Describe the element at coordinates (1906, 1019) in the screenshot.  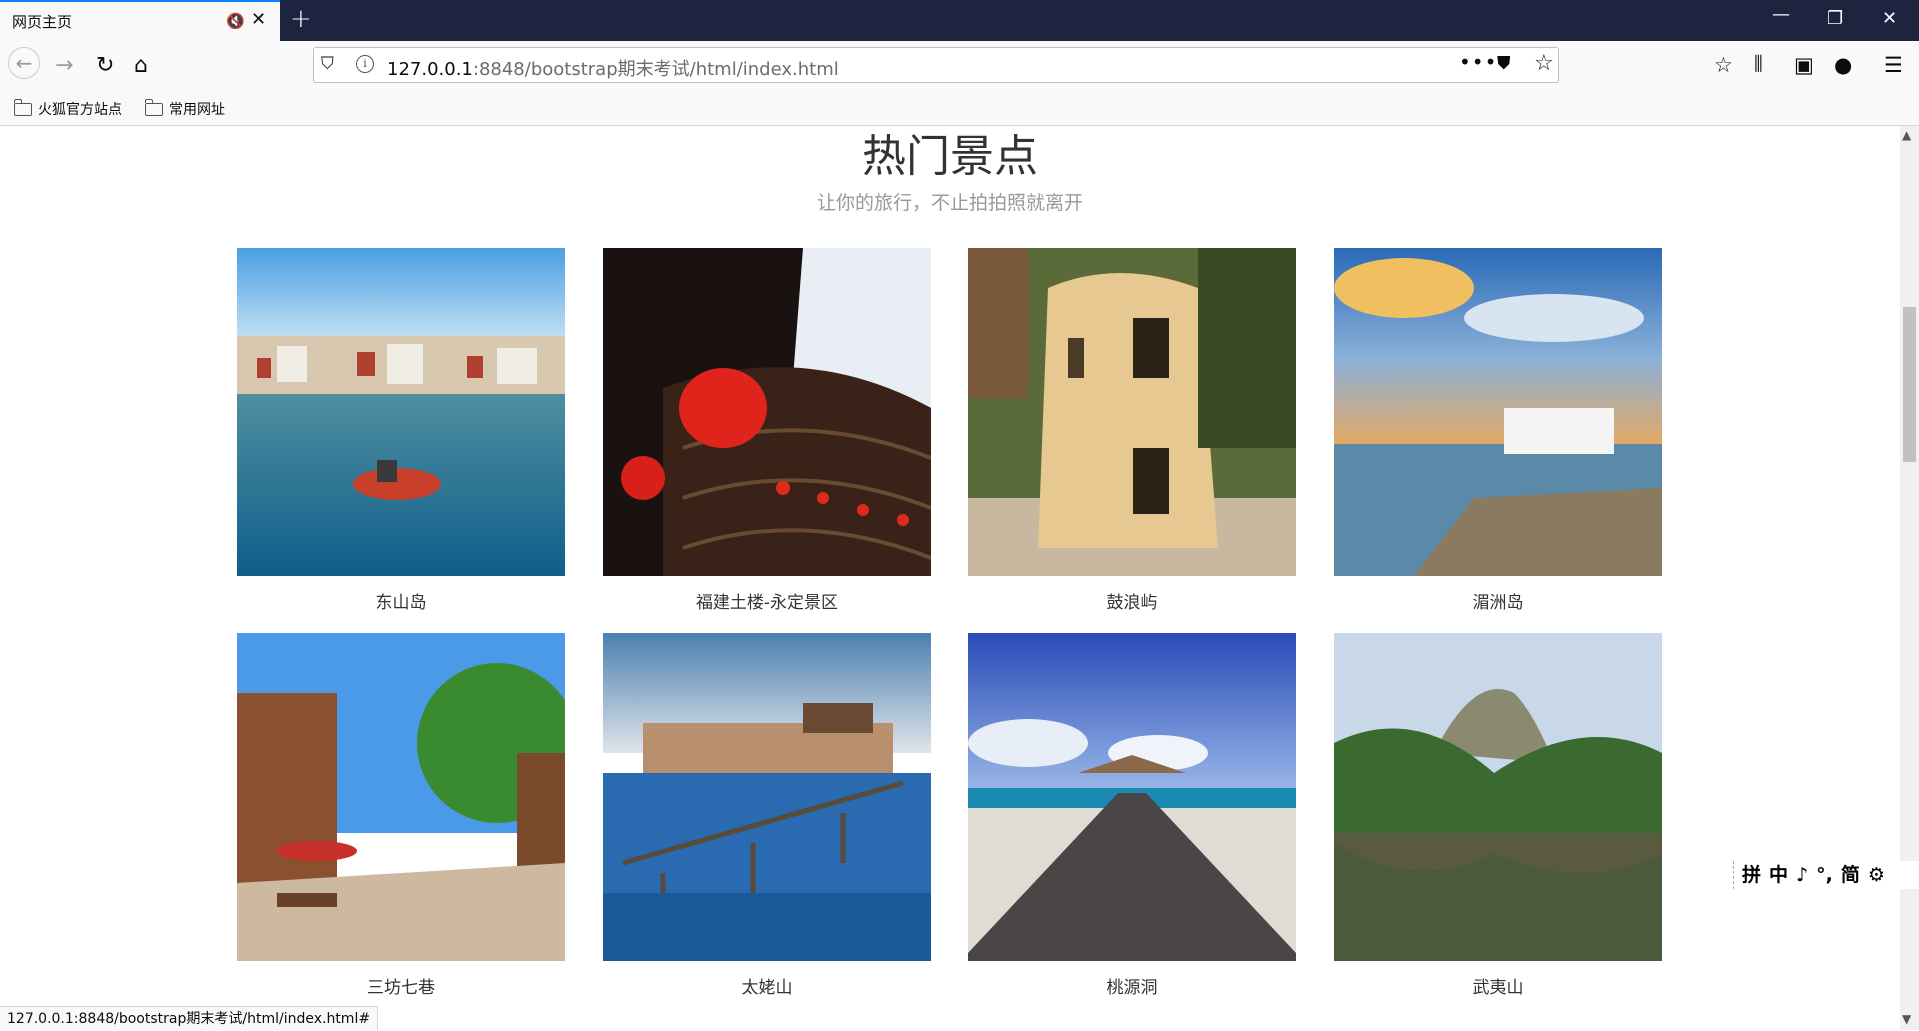
I see `scroll-down-icon: ▼` at that location.